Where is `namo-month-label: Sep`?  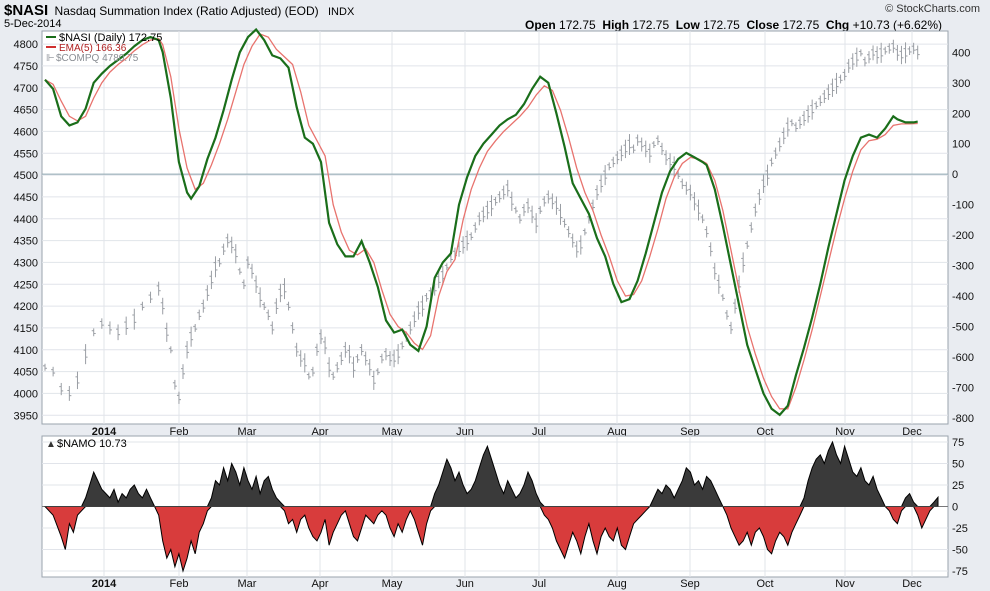 namo-month-label: Sep is located at coordinates (690, 584).